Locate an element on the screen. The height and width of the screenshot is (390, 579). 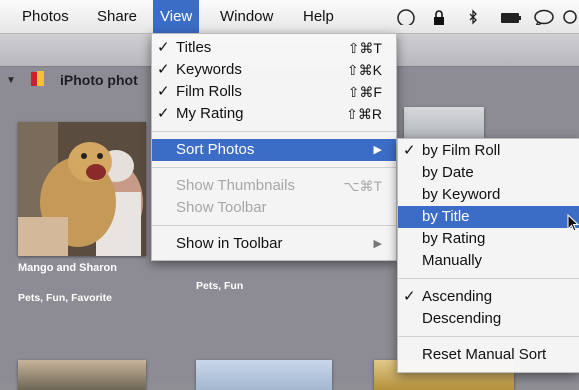
menu-item-label: by Keyword is located at coordinates (461, 194).